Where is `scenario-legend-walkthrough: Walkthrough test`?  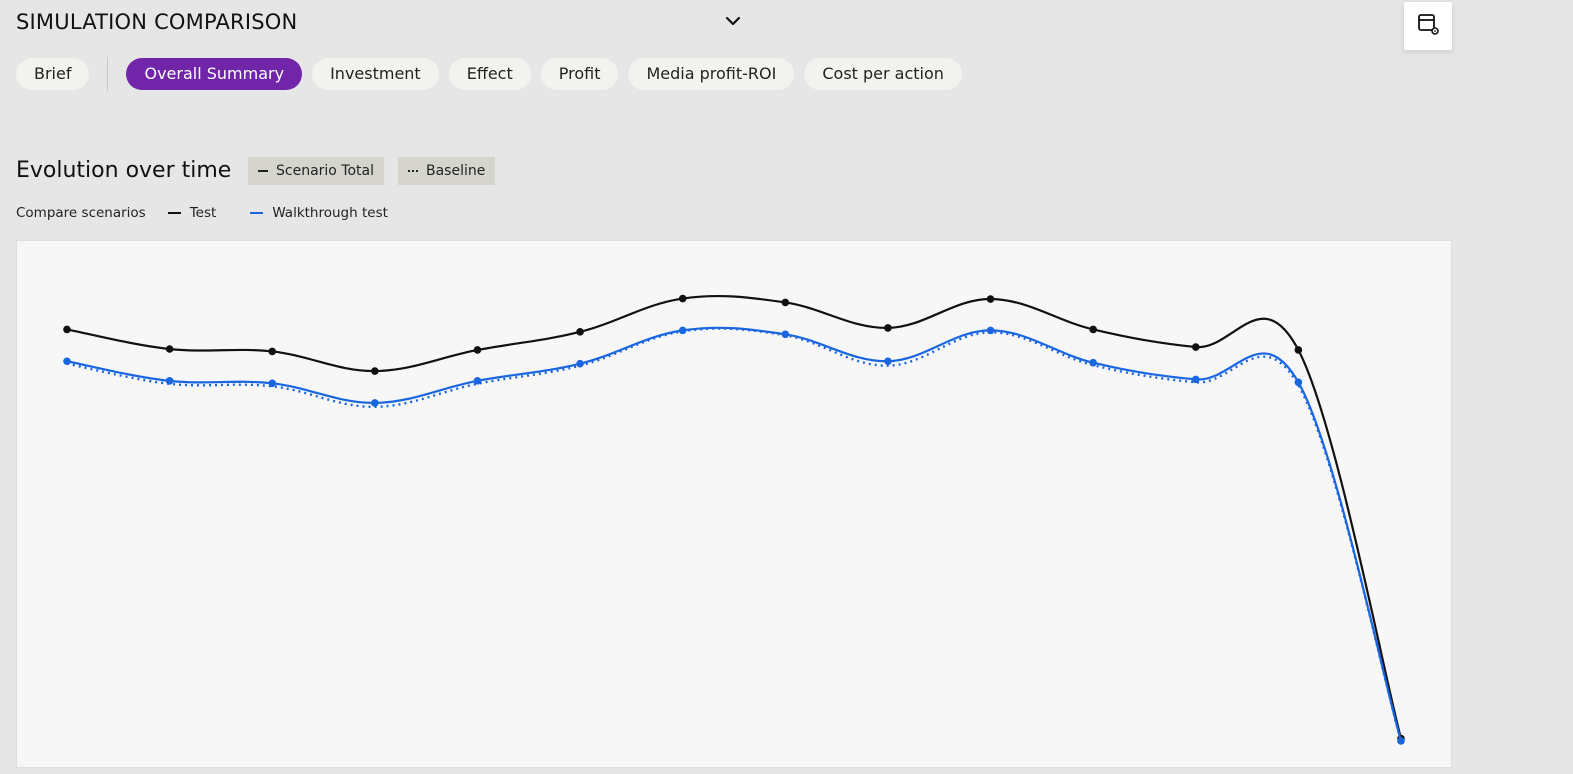 scenario-legend-walkthrough: Walkthrough test is located at coordinates (319, 213).